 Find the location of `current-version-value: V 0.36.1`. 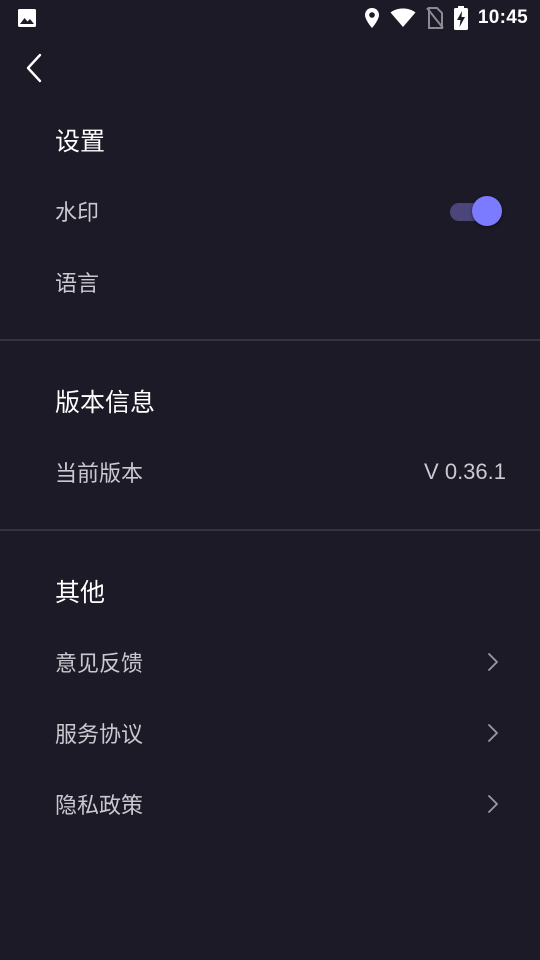

current-version-value: V 0.36.1 is located at coordinates (465, 471).